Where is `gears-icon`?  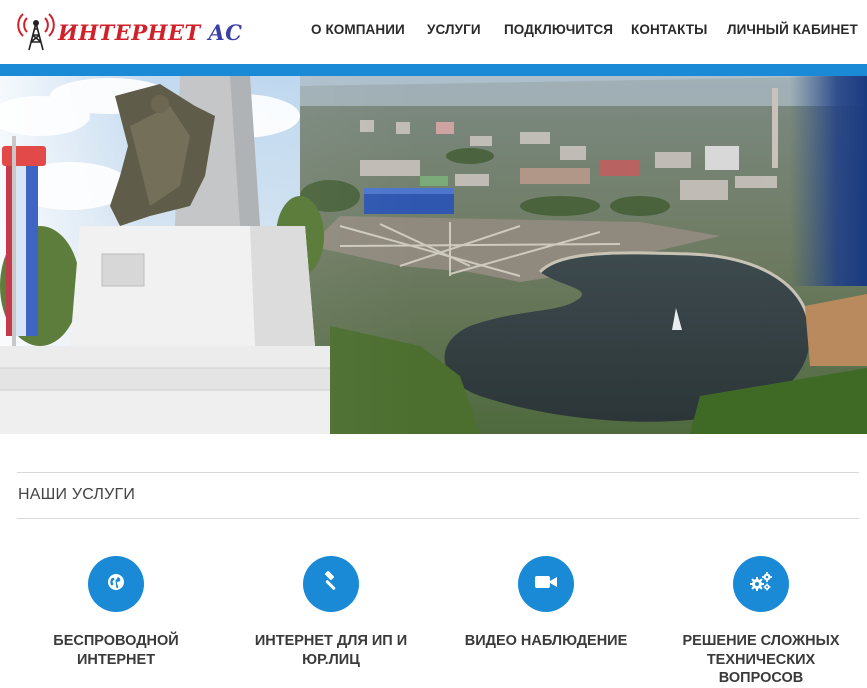
gears-icon is located at coordinates (761, 584).